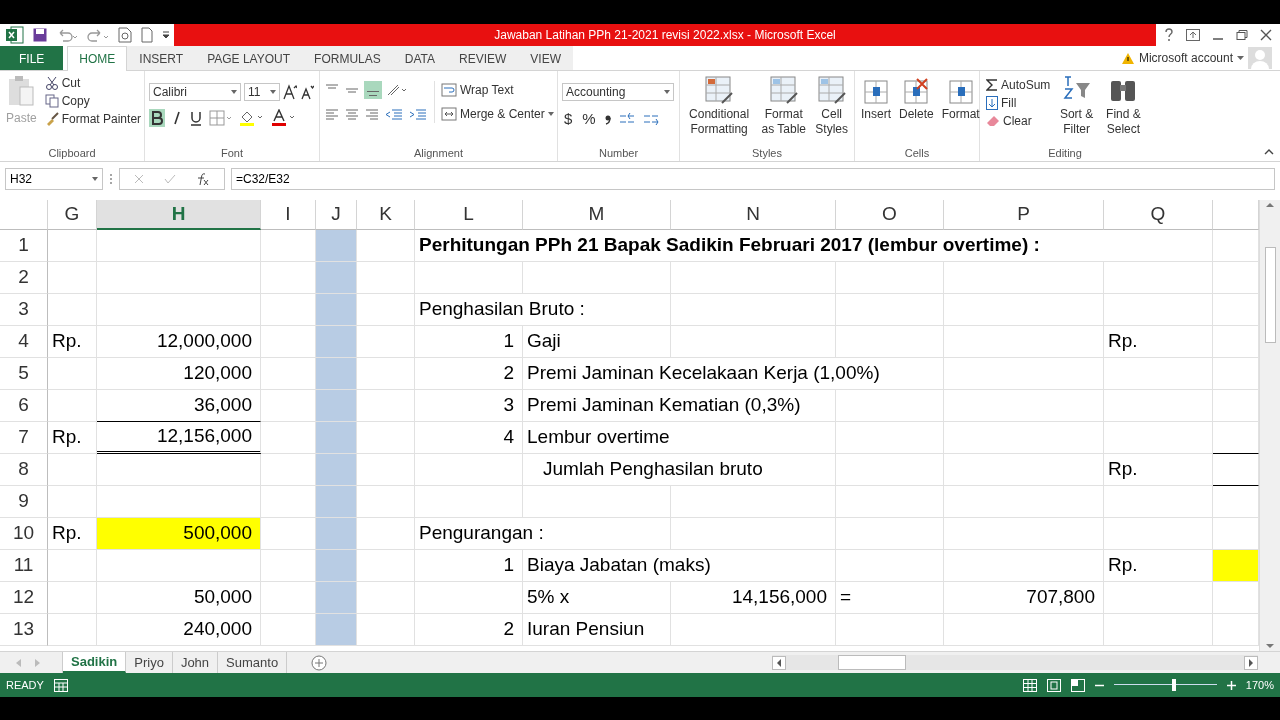 This screenshot has height=720, width=1280. Describe the element at coordinates (95, 663) in the screenshot. I see `sheet-tab: Sadikin` at that location.